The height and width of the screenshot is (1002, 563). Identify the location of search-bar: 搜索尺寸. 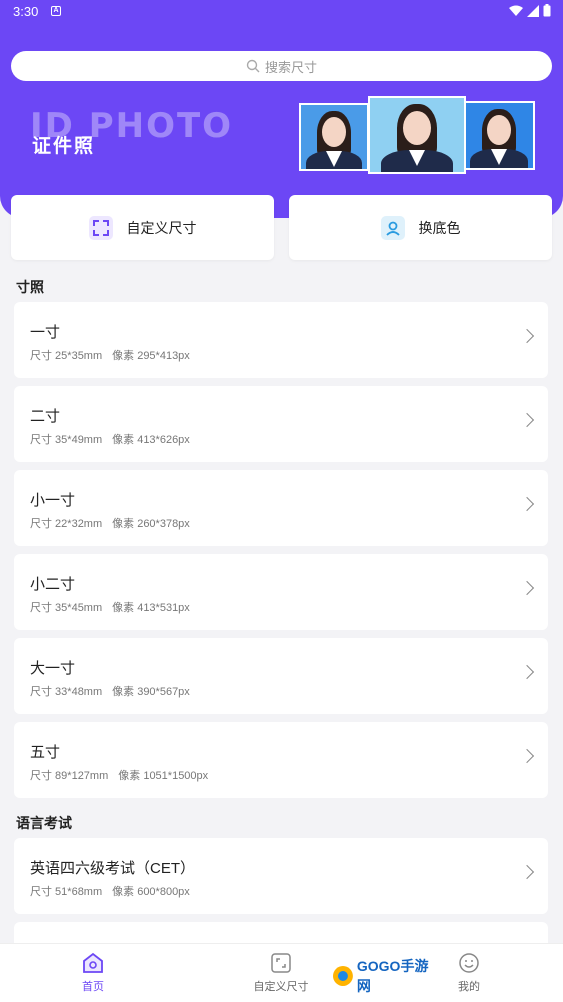
(281, 66).